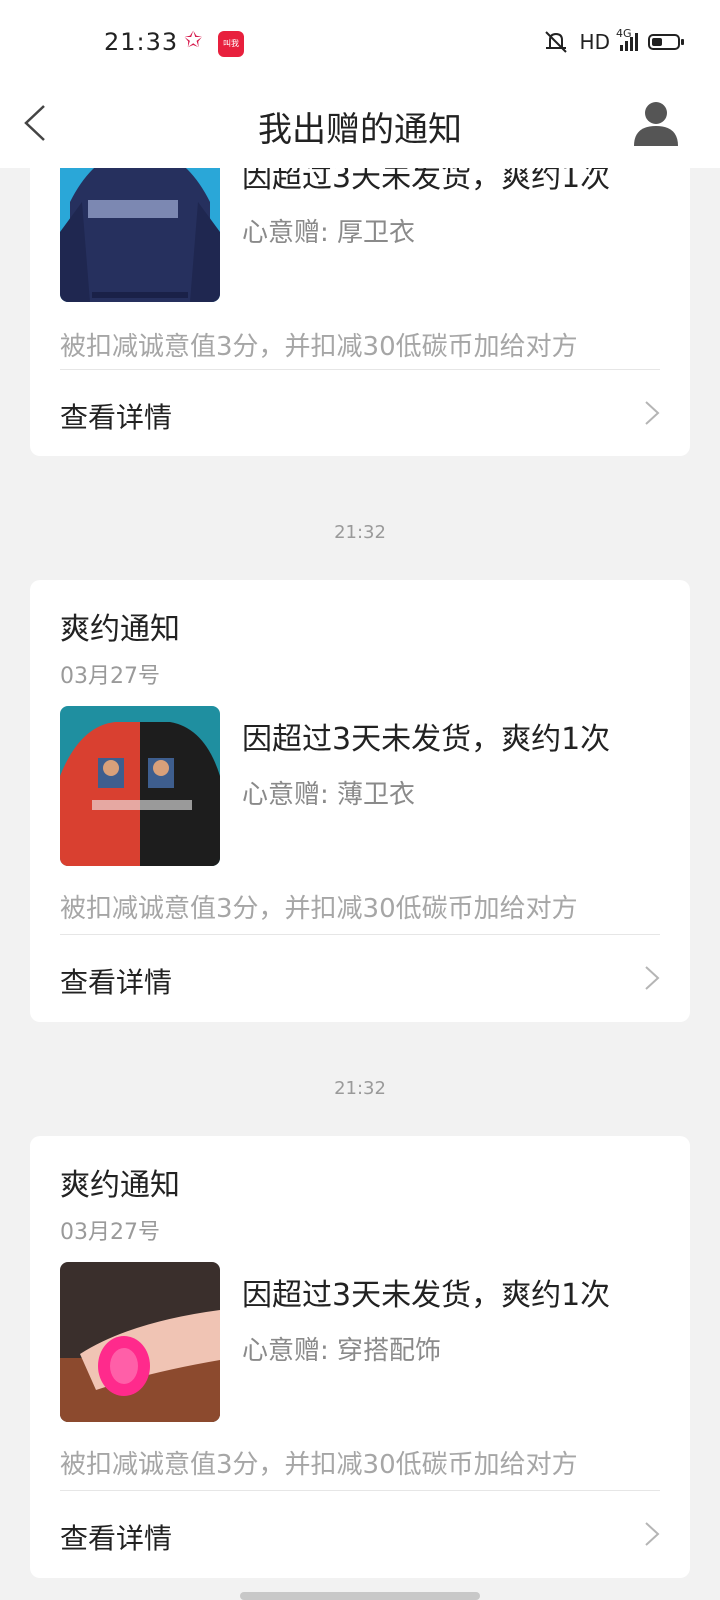  I want to click on user-icon, so click(656, 122).